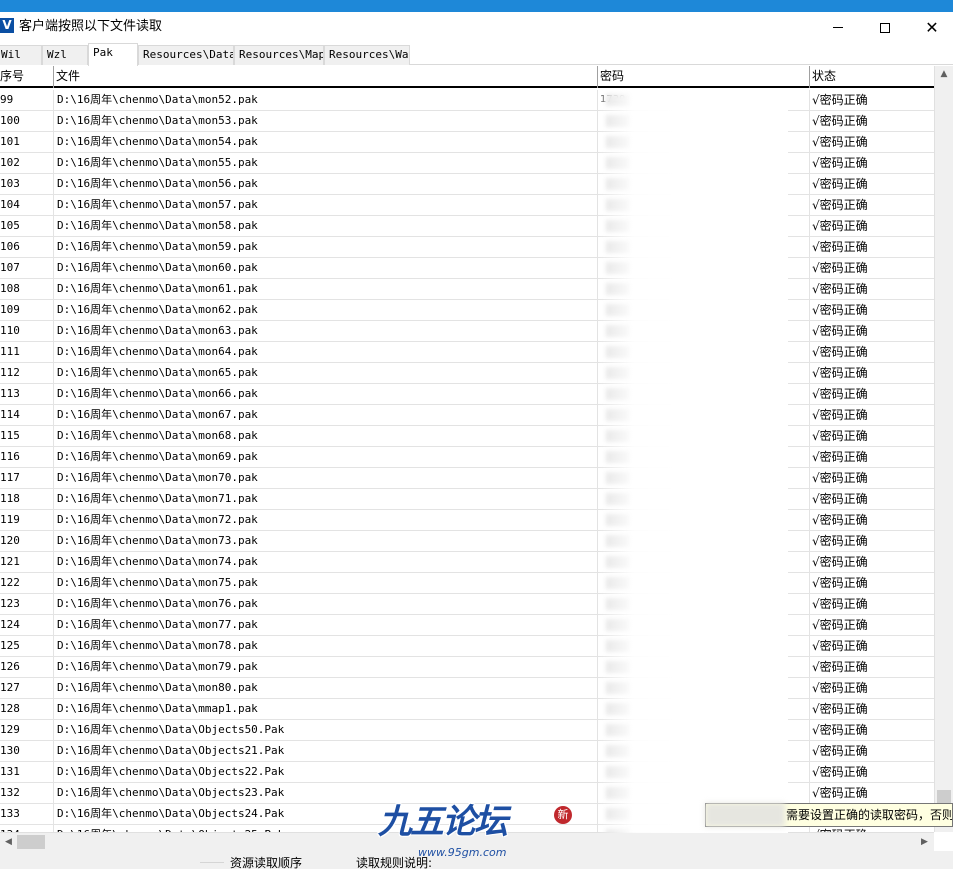 Image resolution: width=953 pixels, height=869 pixels. I want to click on tab-pak: Pak, so click(113, 54).